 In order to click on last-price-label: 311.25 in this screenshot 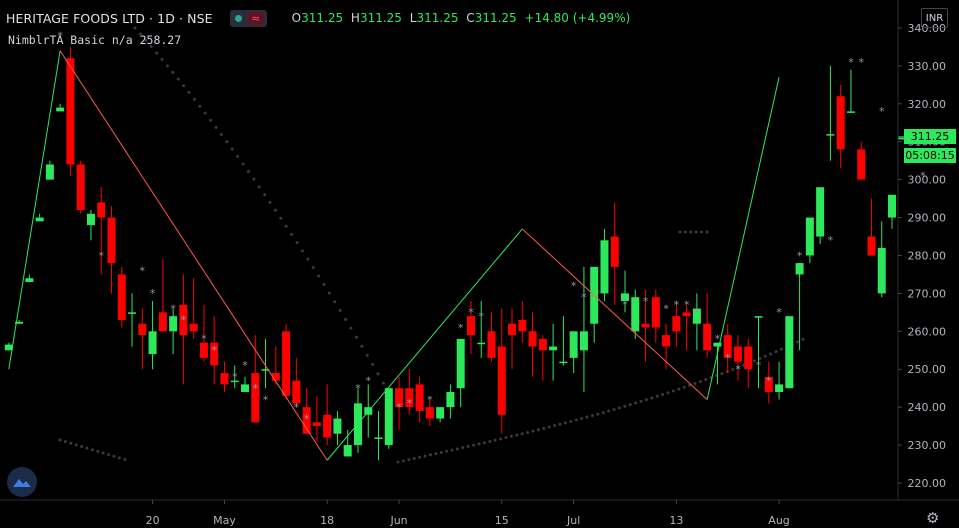, I will do `click(930, 136)`.